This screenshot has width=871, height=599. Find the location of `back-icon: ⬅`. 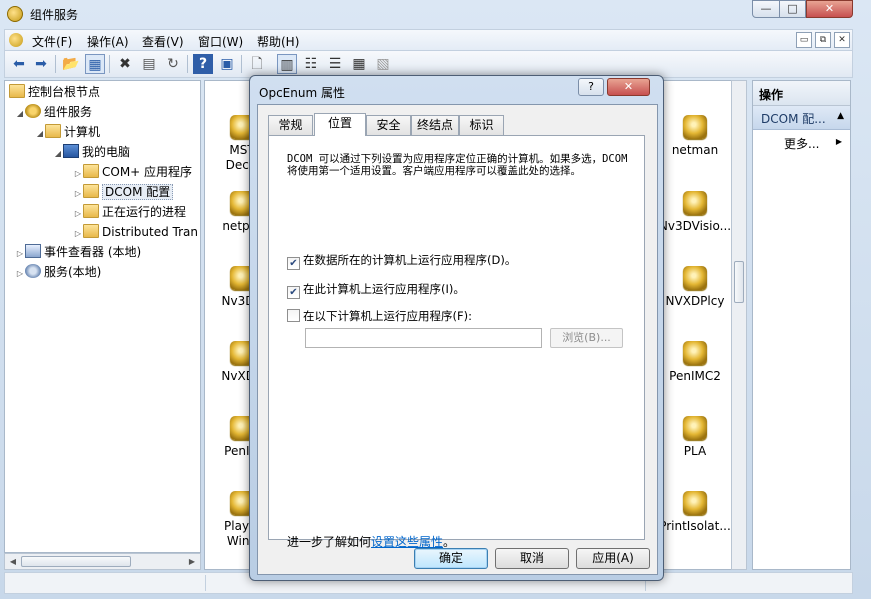

back-icon: ⬅ is located at coordinates (19, 64).